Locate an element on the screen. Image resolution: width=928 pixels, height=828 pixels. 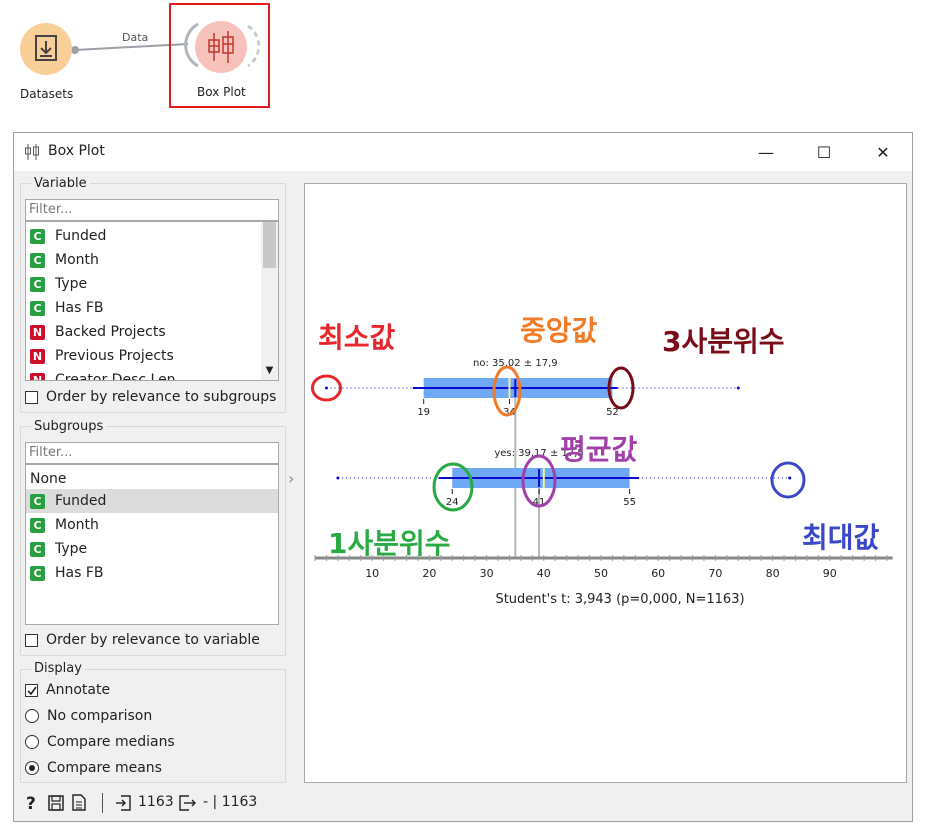
subgroup-item-label: Type is located at coordinates (71, 549).